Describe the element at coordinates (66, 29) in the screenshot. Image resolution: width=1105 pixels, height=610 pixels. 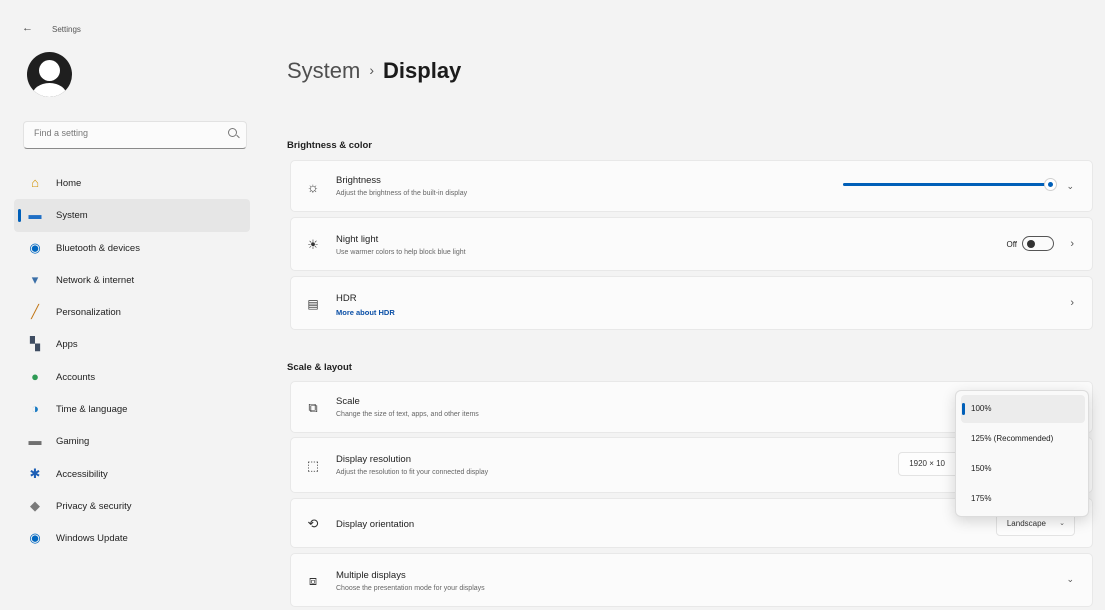
I see `window-title: Settings` at that location.